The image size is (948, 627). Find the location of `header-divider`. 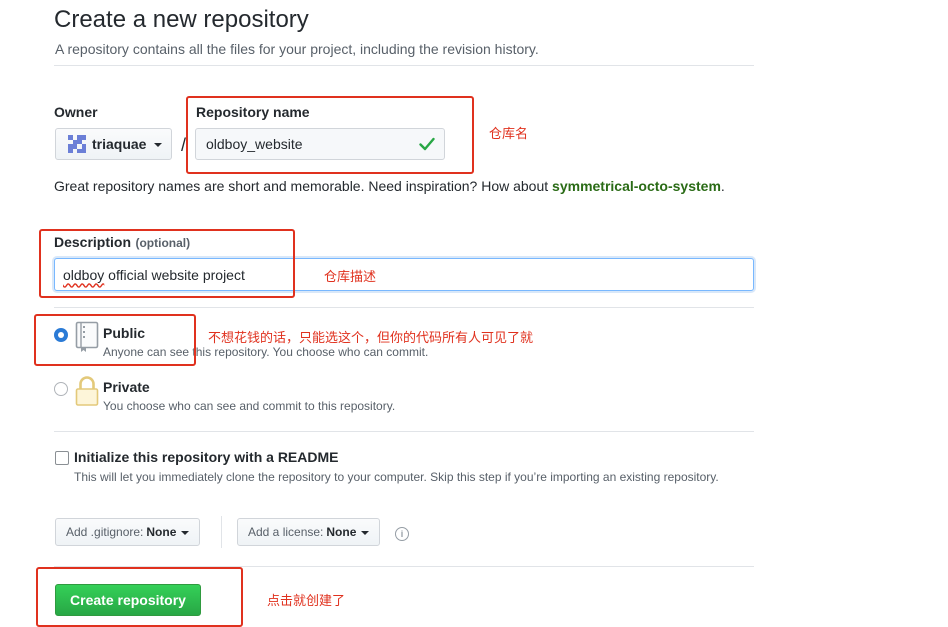

header-divider is located at coordinates (404, 65).